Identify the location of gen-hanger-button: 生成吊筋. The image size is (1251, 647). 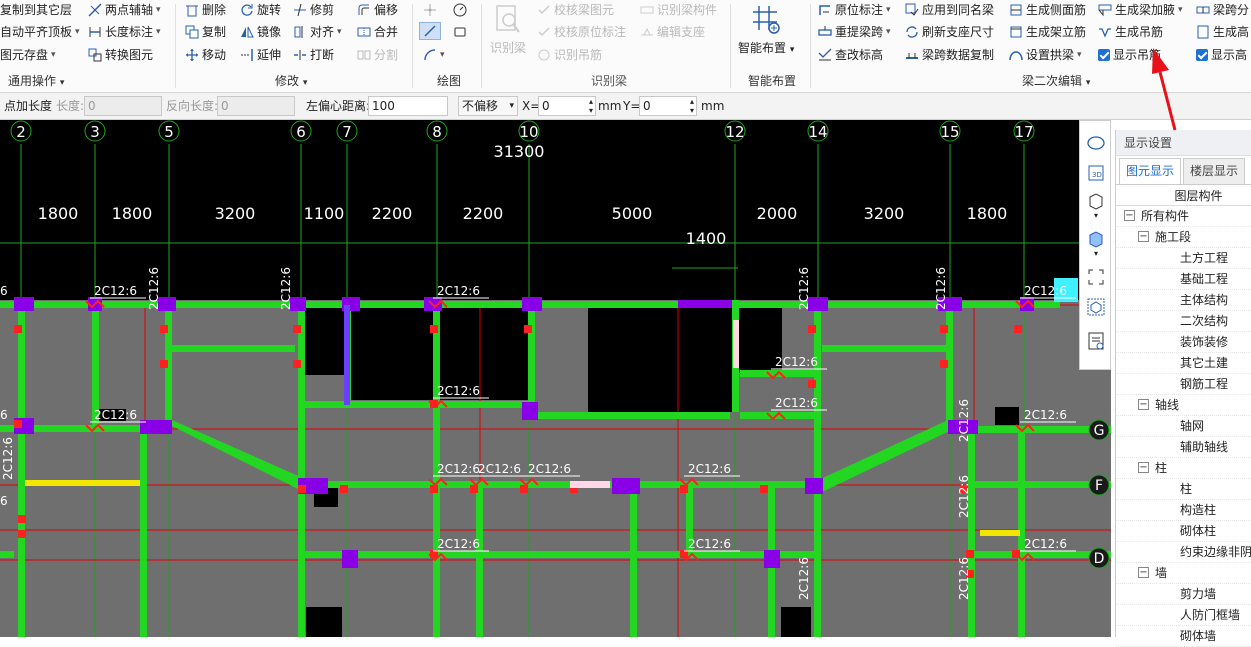
(1130, 32).